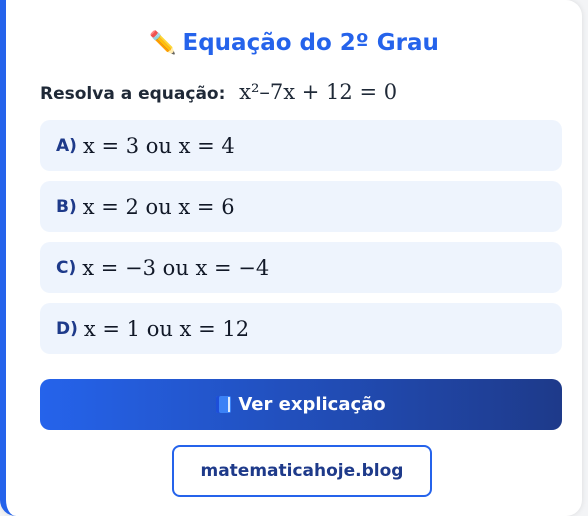 This screenshot has width=588, height=516. Describe the element at coordinates (224, 404) in the screenshot. I see `book-icon` at that location.